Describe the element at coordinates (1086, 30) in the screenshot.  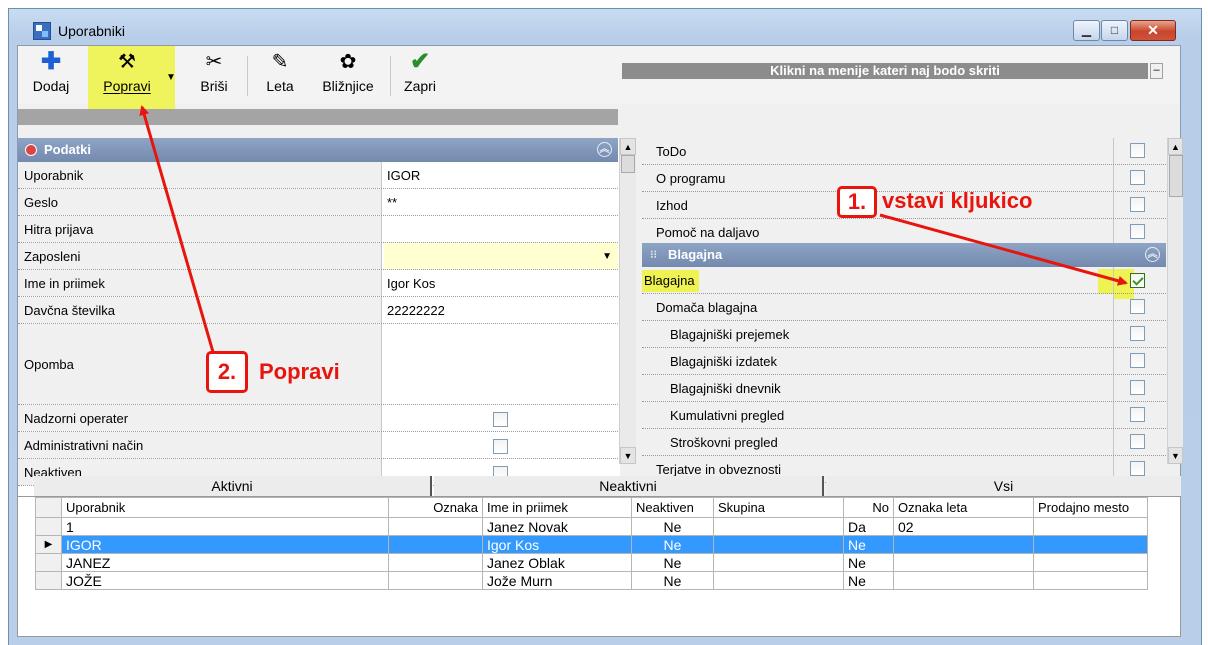
I see `minimize-button: ▁` at that location.